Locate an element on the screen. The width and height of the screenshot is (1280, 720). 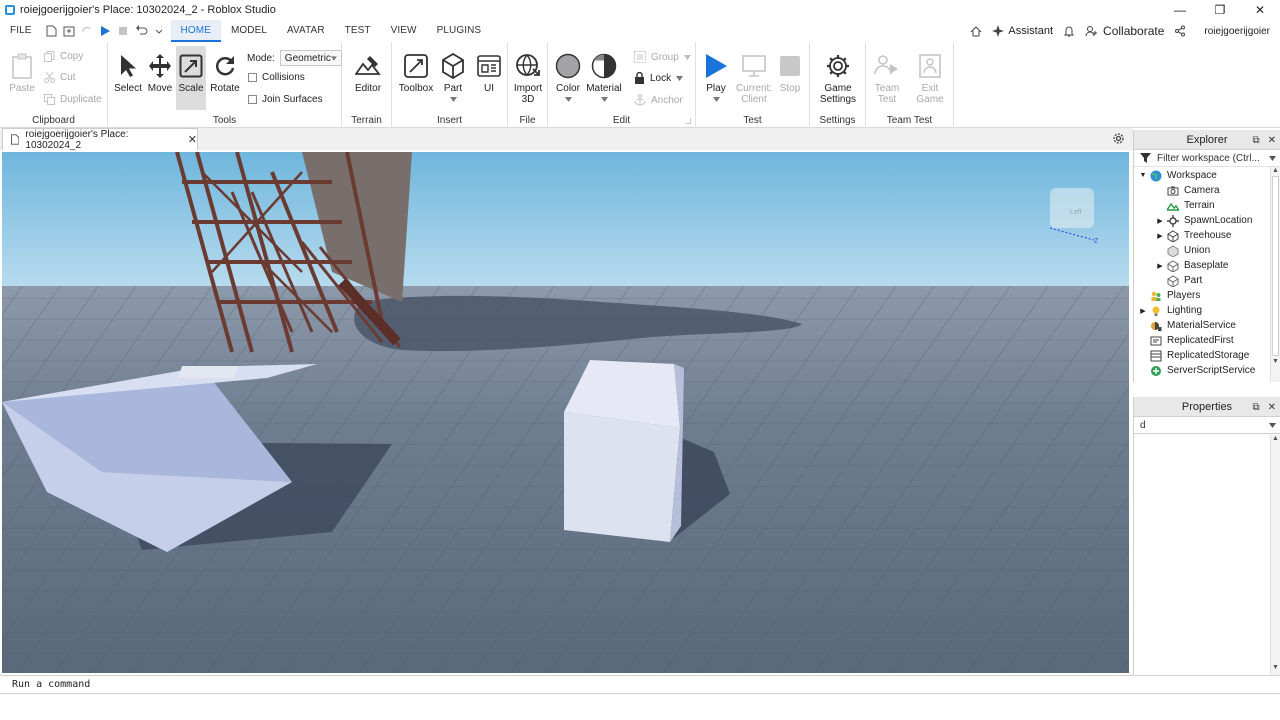
explorer-item-baseplate: ▶ Baseplate is located at coordinates (1207, 265).